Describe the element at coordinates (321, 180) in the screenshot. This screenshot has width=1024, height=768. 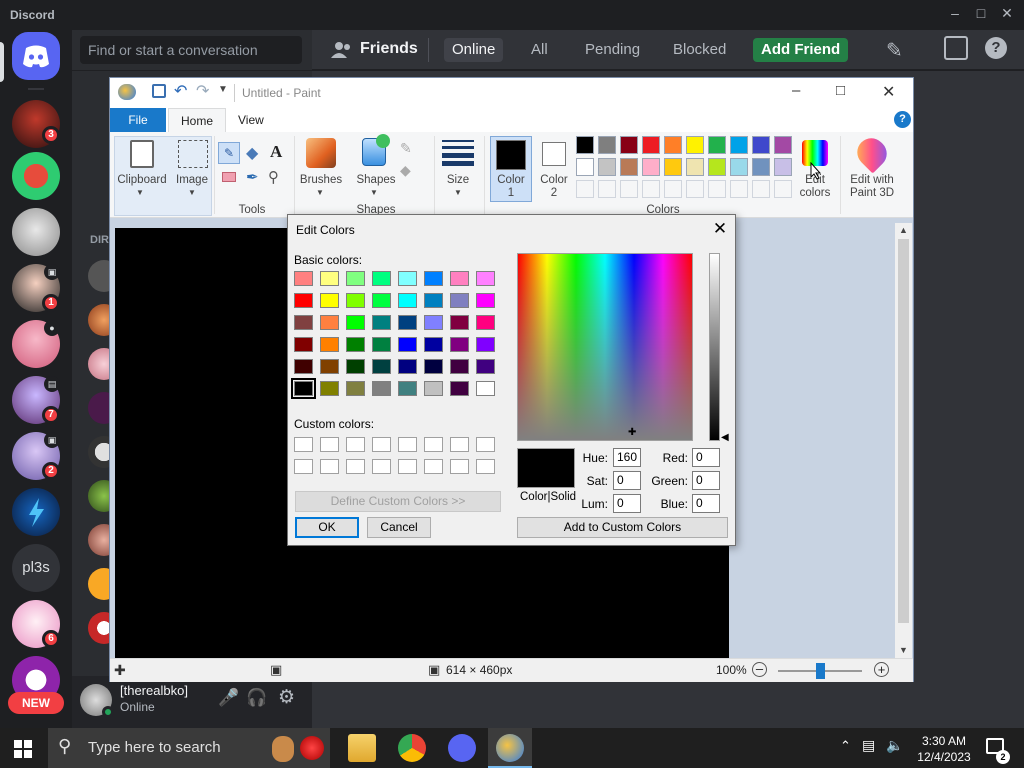
I see `brushes-button: Brushes` at that location.